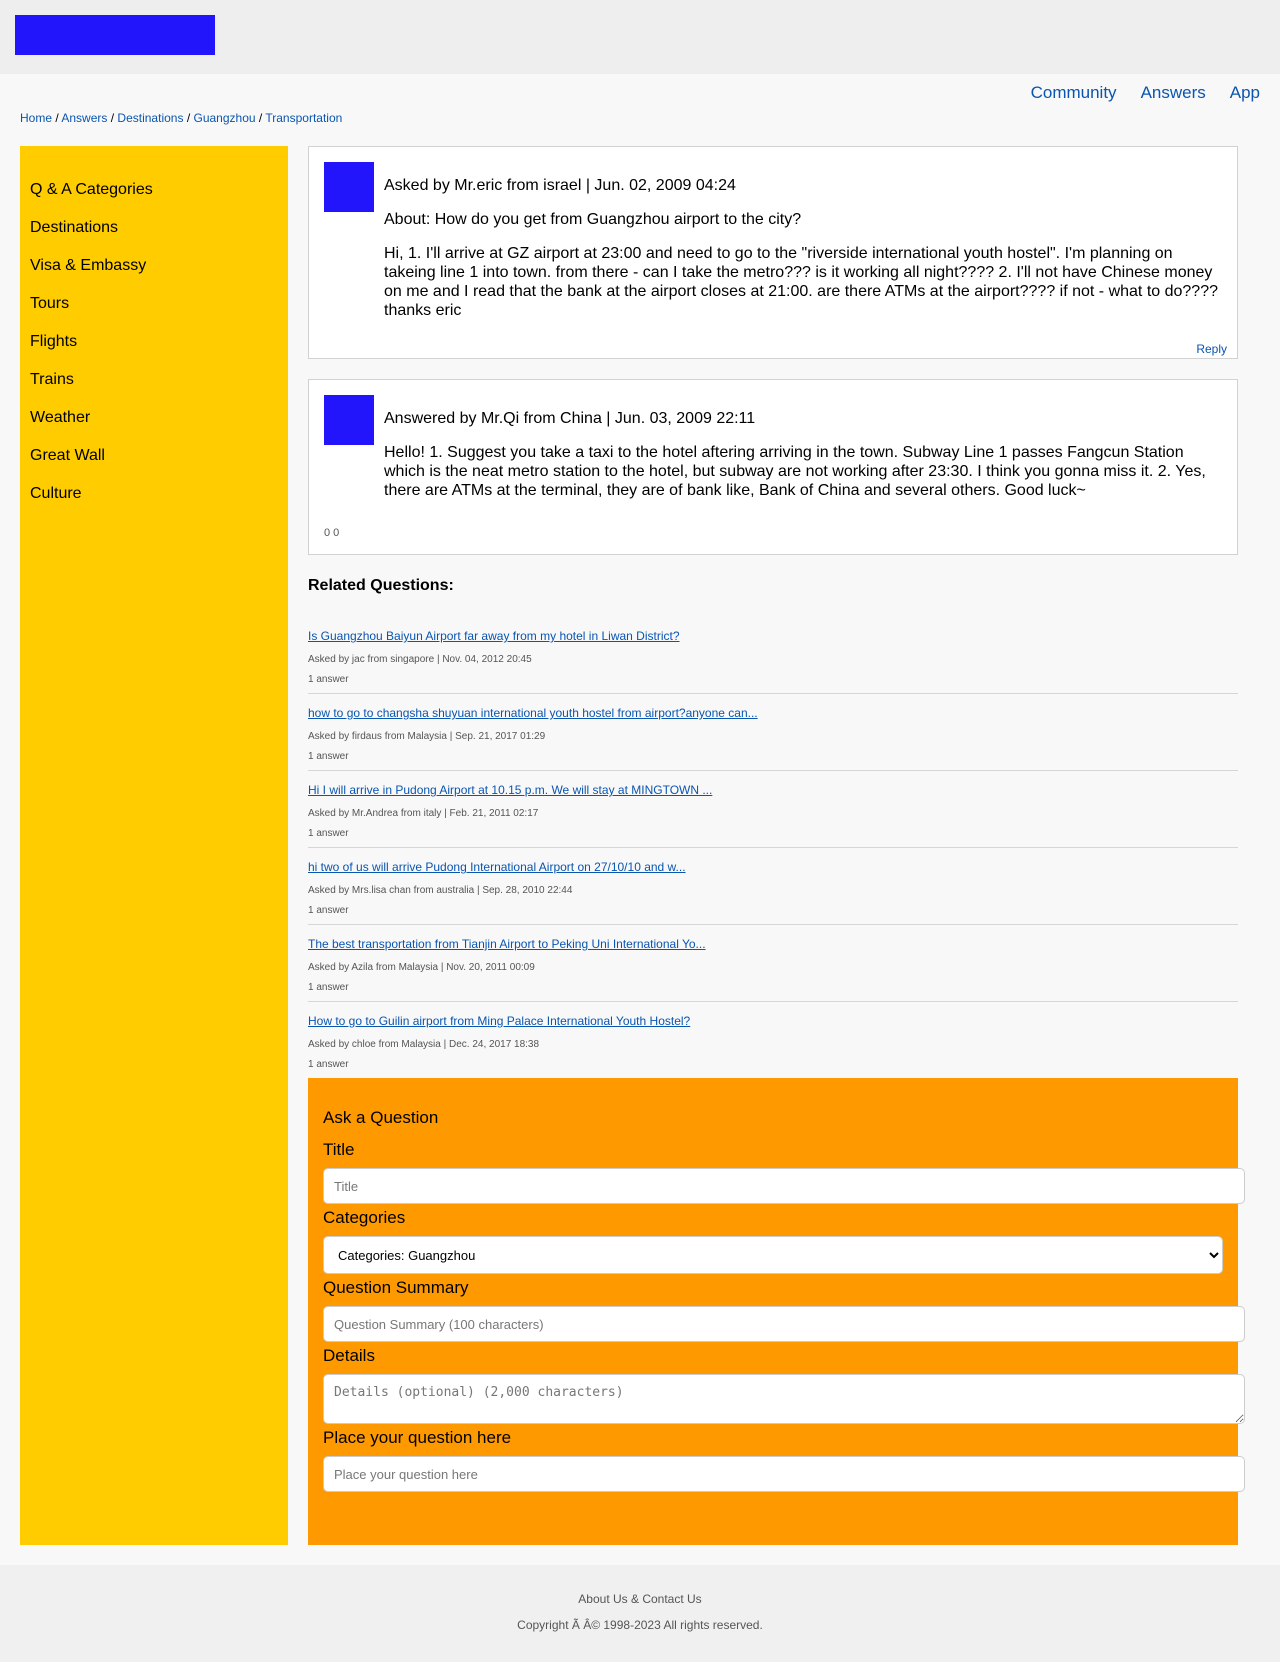  Describe the element at coordinates (154, 427) in the screenshot. I see `sidebar-item-weather: Weather` at that location.